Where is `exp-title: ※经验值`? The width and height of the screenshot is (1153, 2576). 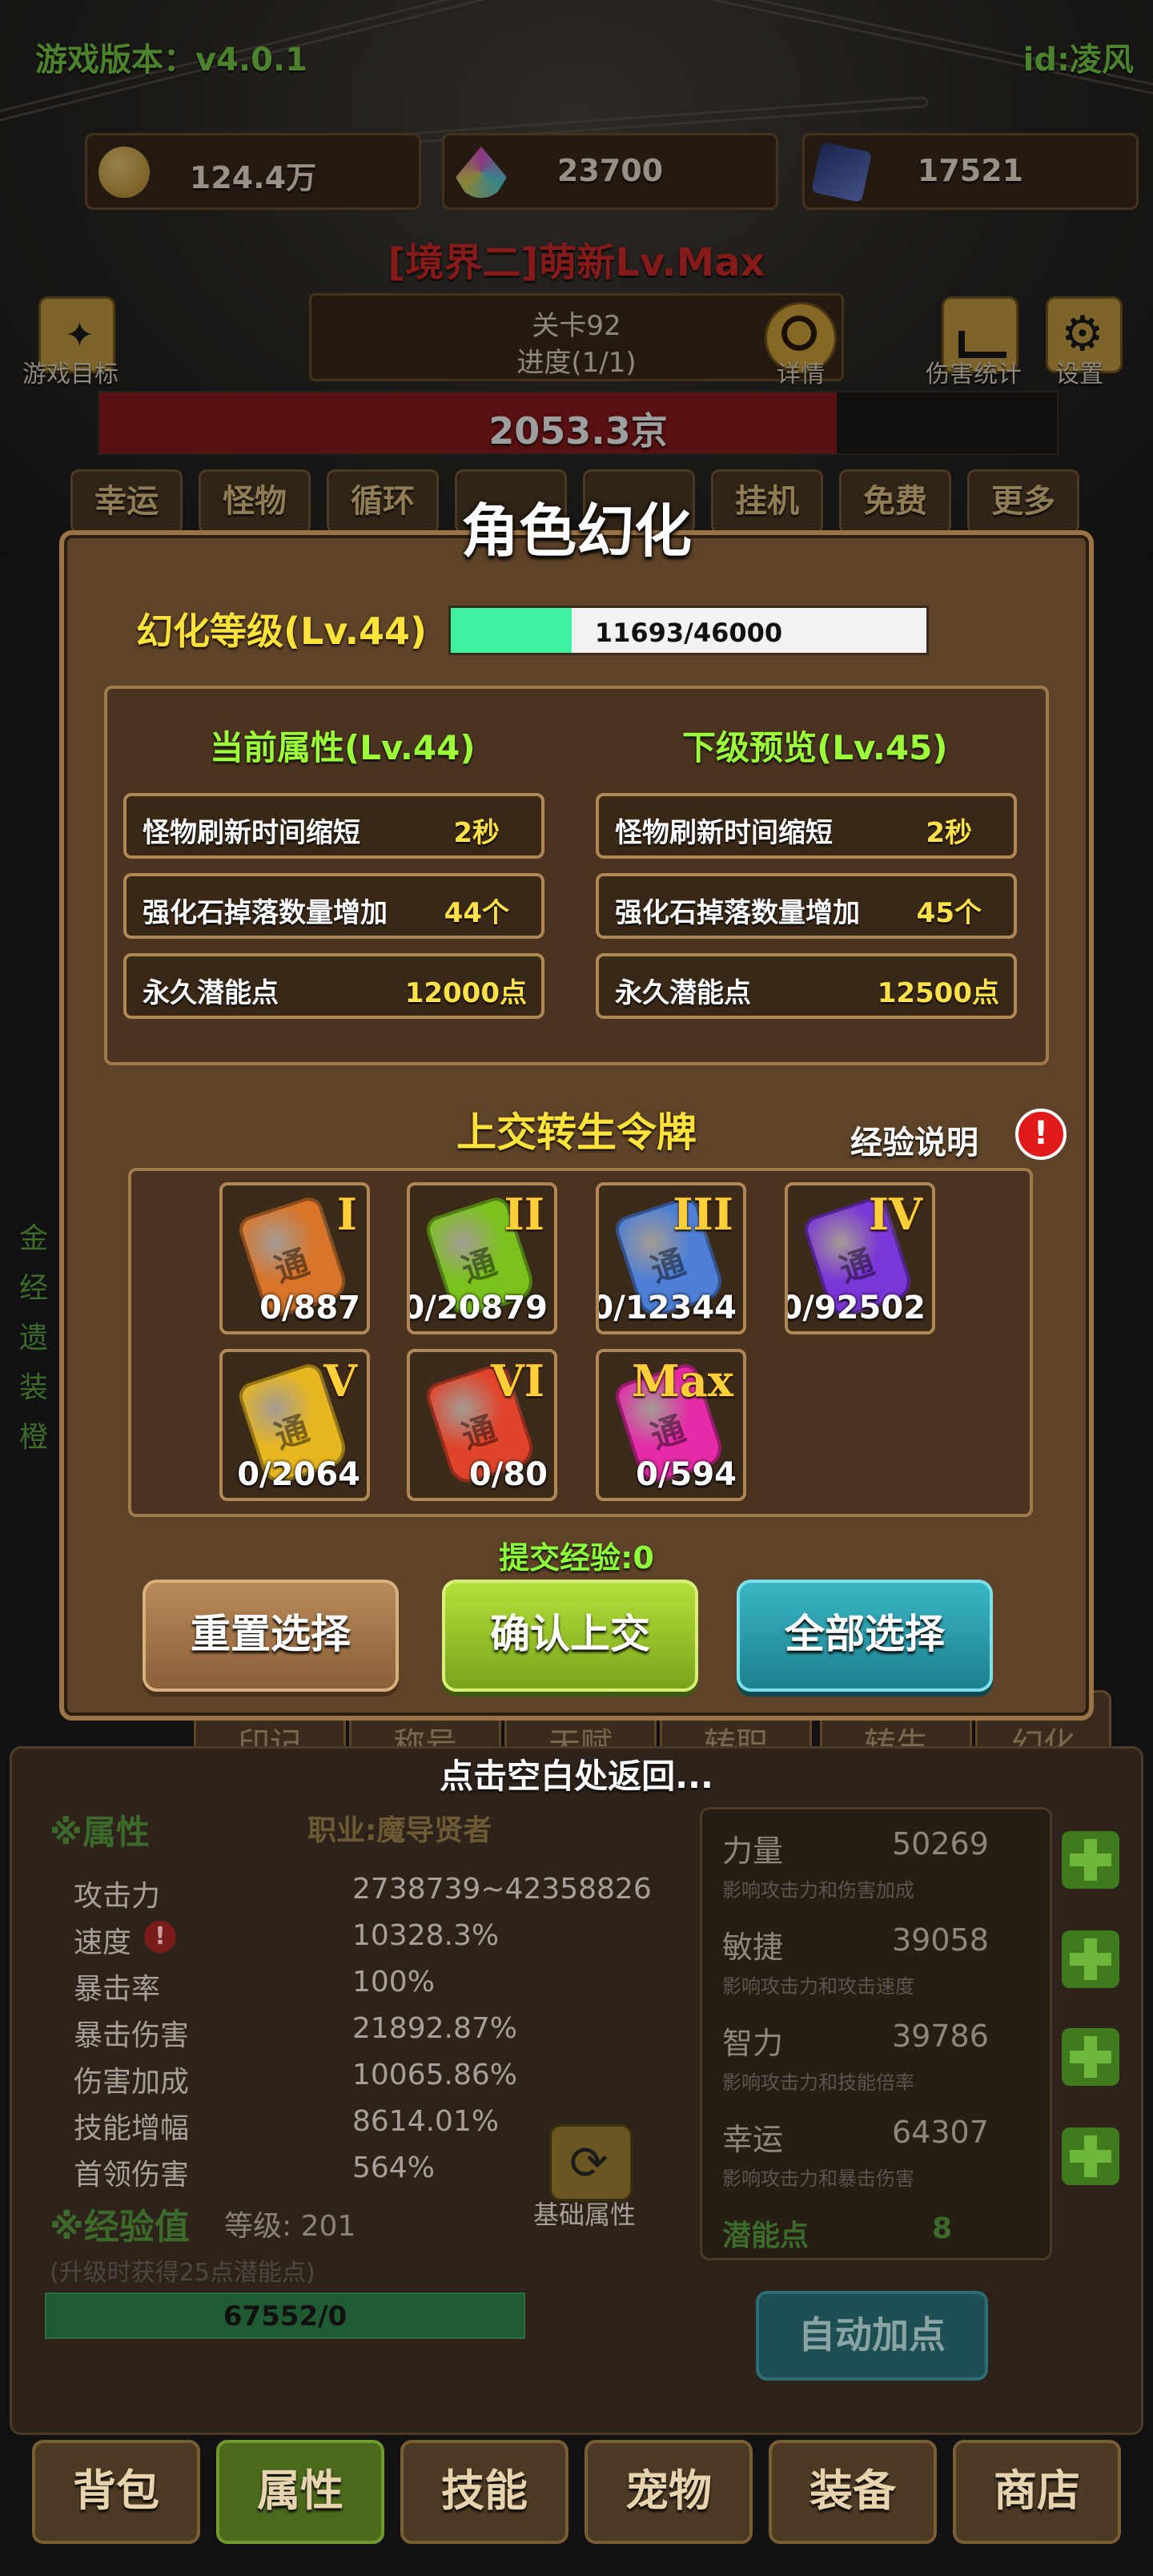 exp-title: ※经验值 is located at coordinates (120, 2227).